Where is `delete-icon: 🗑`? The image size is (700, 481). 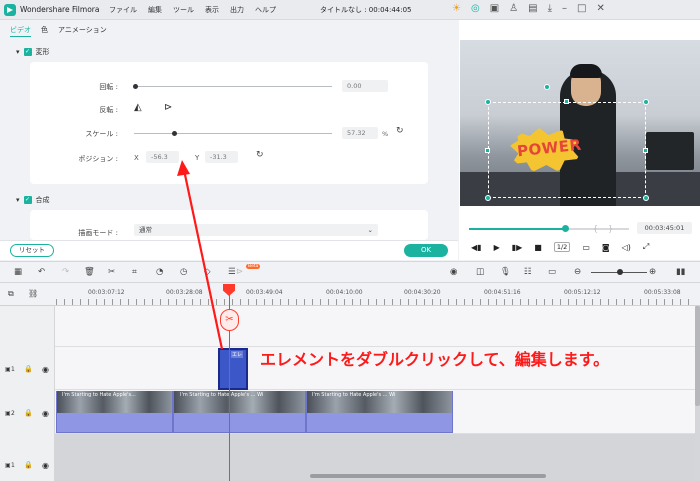
delete-icon: 🗑 is located at coordinates (89, 272).